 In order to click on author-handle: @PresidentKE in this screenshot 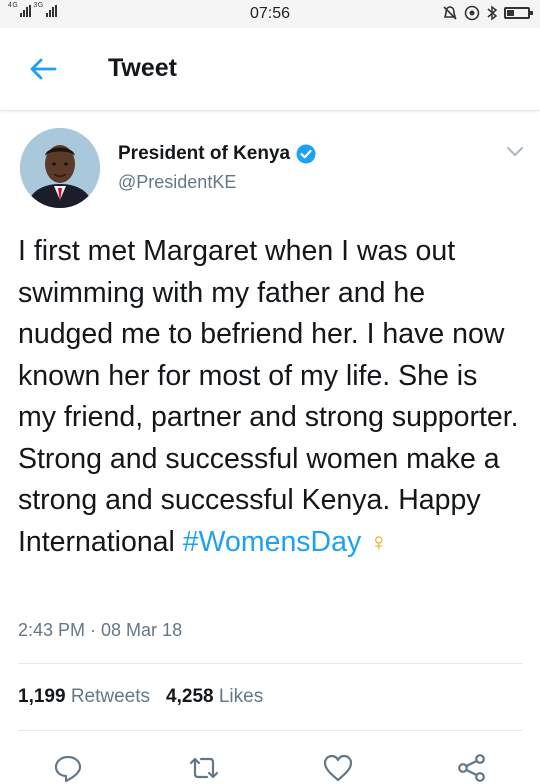, I will do `click(177, 182)`.